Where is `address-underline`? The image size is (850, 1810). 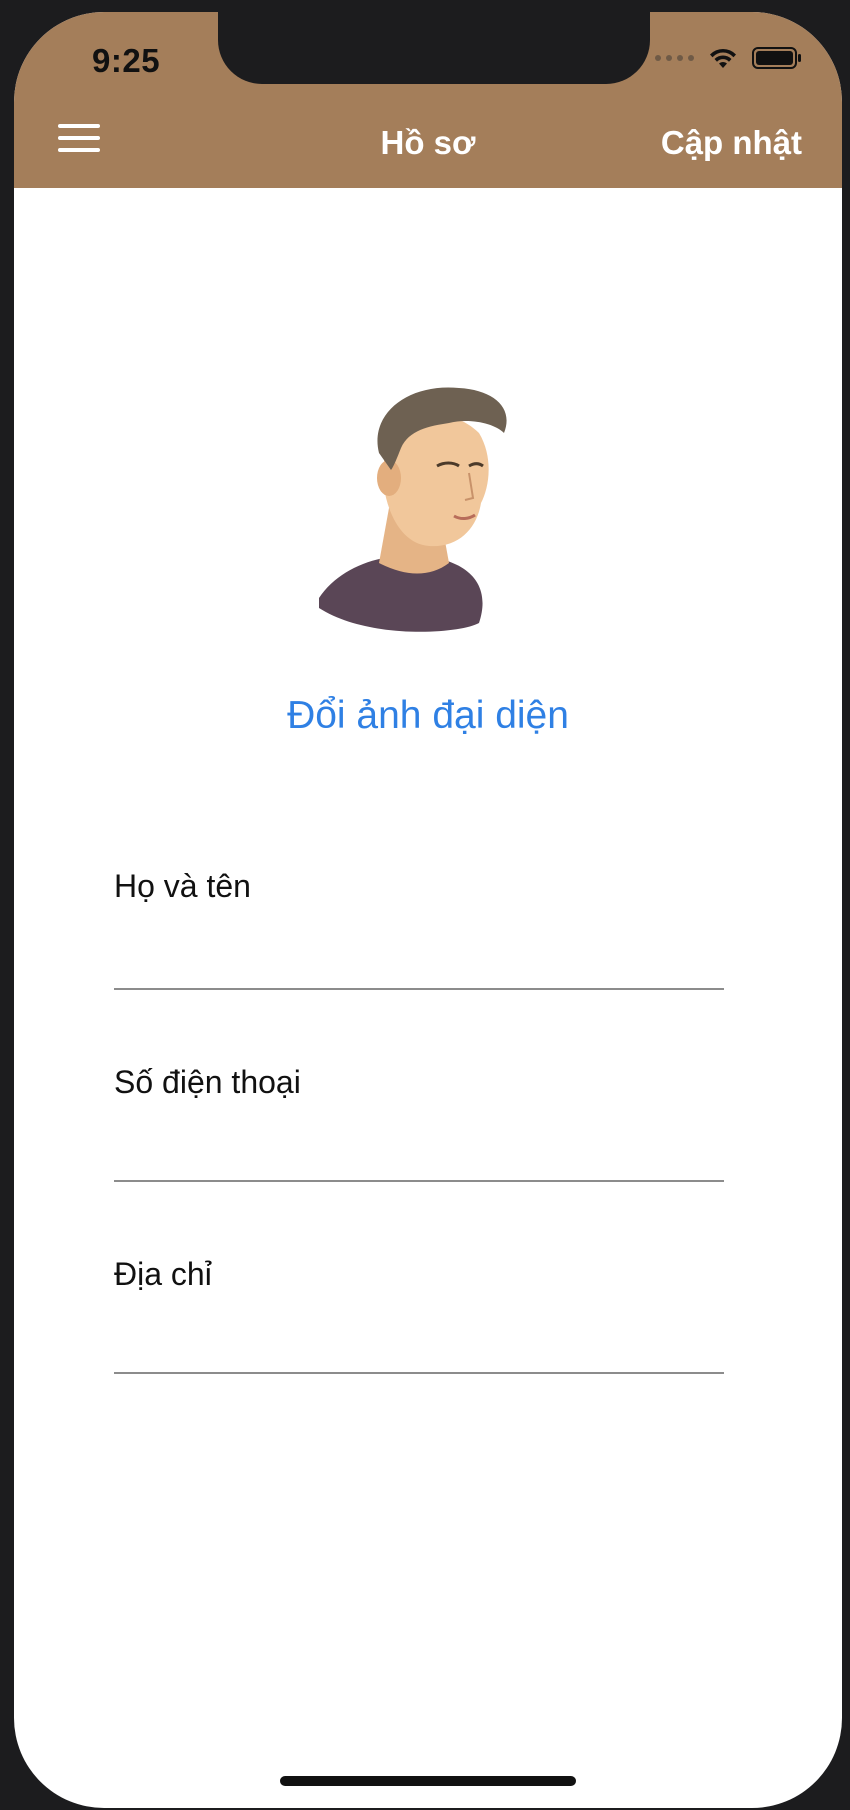 address-underline is located at coordinates (419, 1373).